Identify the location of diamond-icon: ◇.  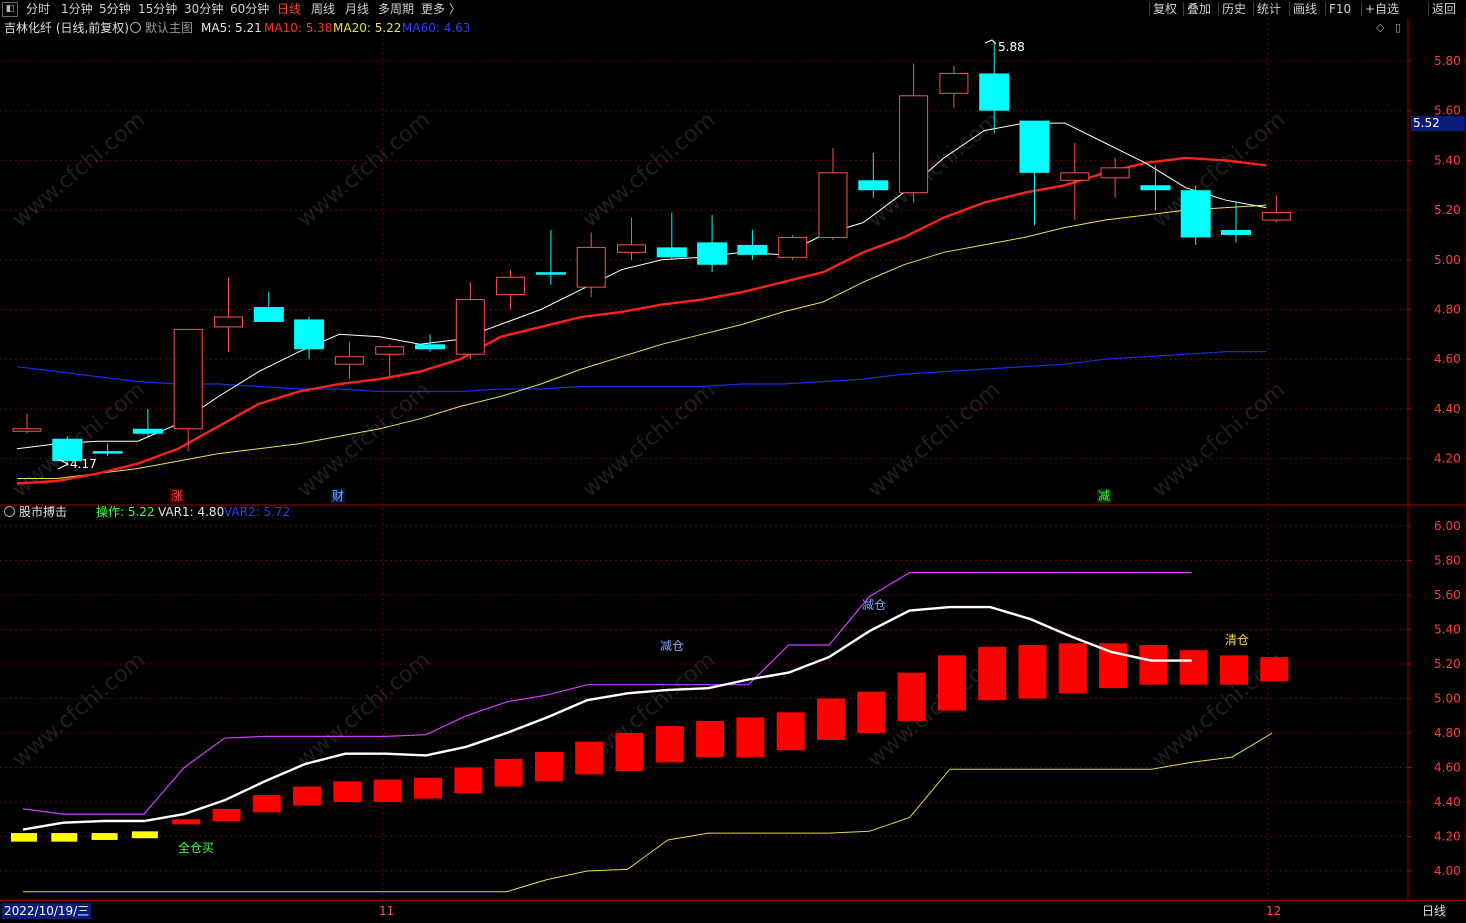
(1380, 28).